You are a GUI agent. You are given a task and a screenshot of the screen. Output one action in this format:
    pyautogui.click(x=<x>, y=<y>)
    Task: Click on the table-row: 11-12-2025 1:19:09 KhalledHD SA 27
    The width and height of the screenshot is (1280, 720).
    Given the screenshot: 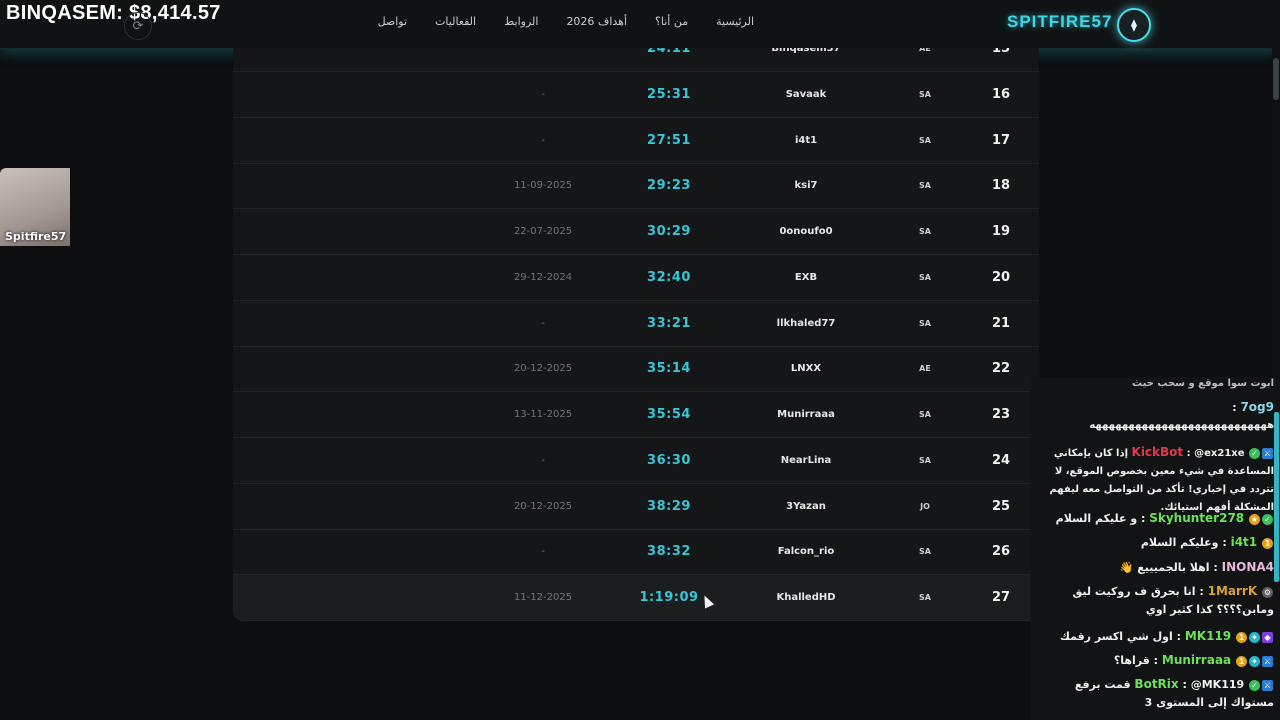 What is the action you would take?
    pyautogui.click(x=636, y=598)
    